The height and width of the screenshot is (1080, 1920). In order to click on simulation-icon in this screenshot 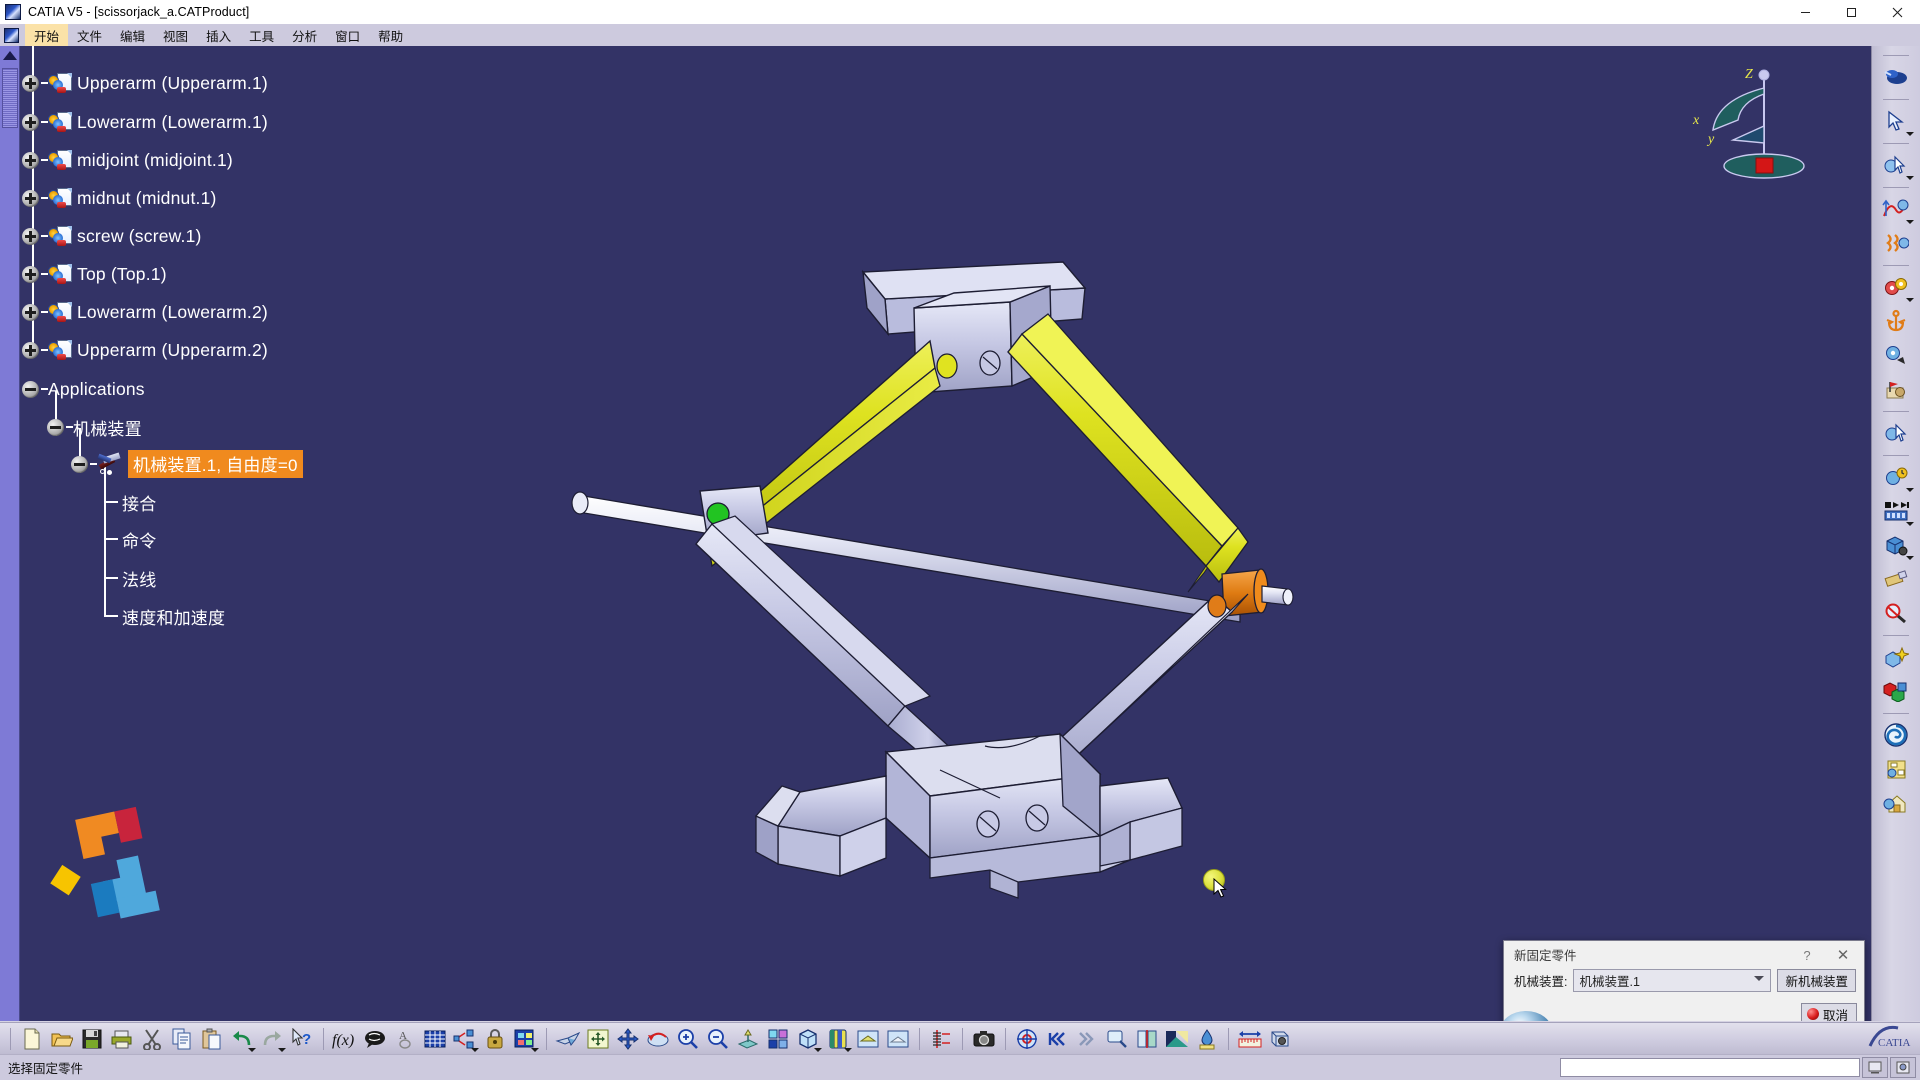, I will do `click(1896, 477)`.